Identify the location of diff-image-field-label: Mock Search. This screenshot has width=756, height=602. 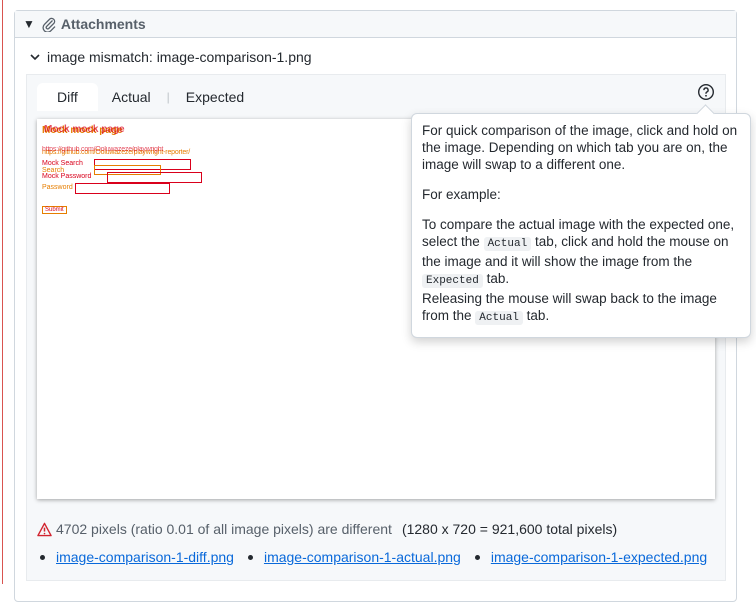
(62, 163).